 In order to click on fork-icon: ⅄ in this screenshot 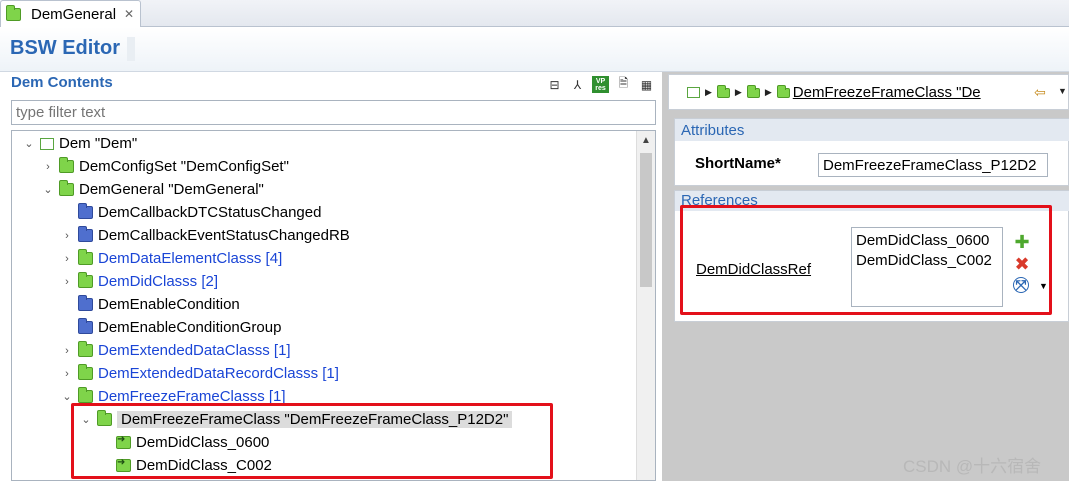, I will do `click(577, 84)`.